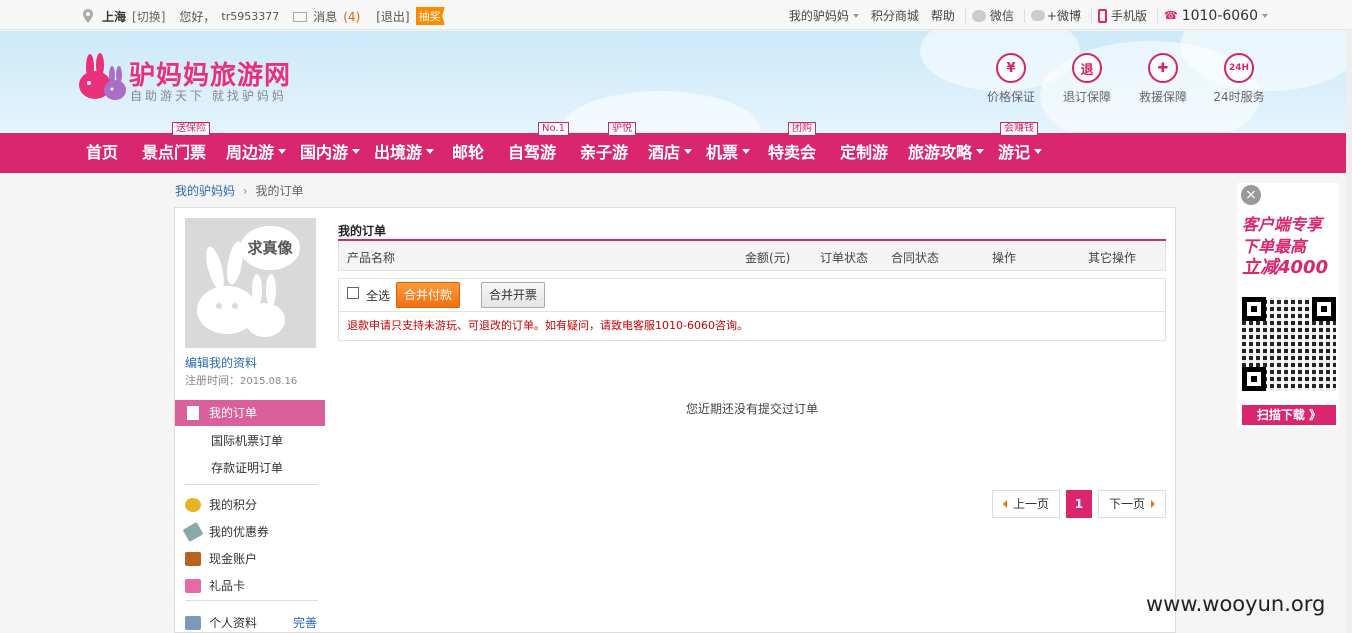 Image resolution: width=1352 pixels, height=633 pixels. What do you see at coordinates (250, 152) in the screenshot?
I see `nav-label: 周边游` at bounding box center [250, 152].